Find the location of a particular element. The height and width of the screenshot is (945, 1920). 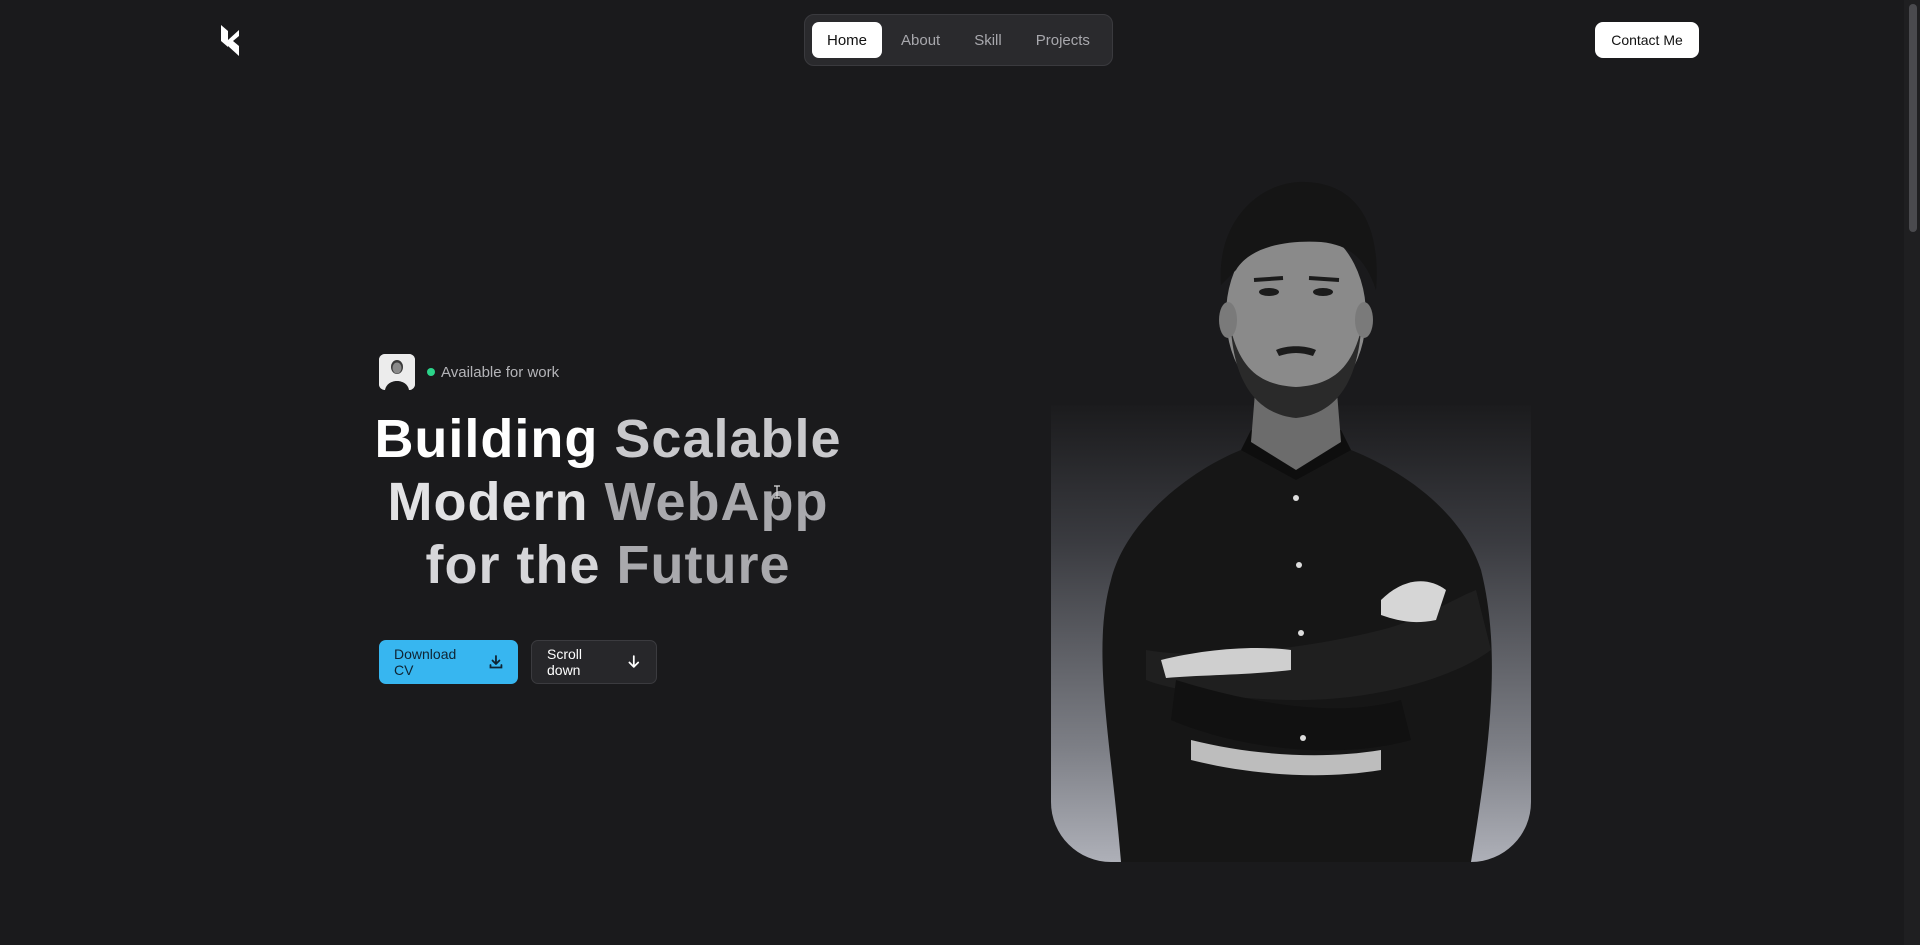

arrow-down-icon is located at coordinates (634, 661).